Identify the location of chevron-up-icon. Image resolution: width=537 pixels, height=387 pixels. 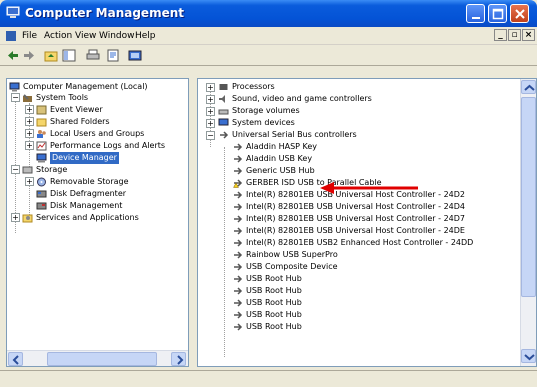
(529, 87).